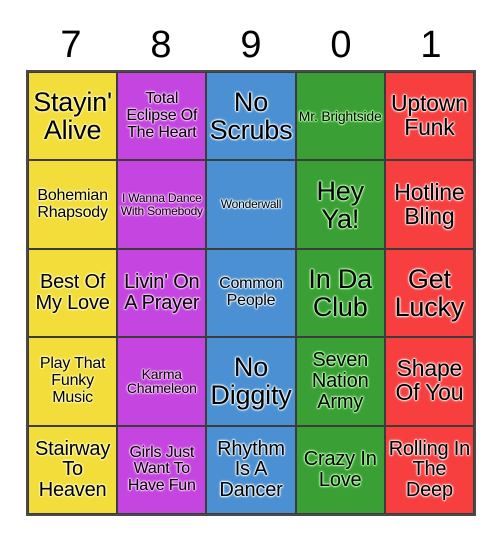  I want to click on bingo-cell: Best Of My Love, so click(73, 293).